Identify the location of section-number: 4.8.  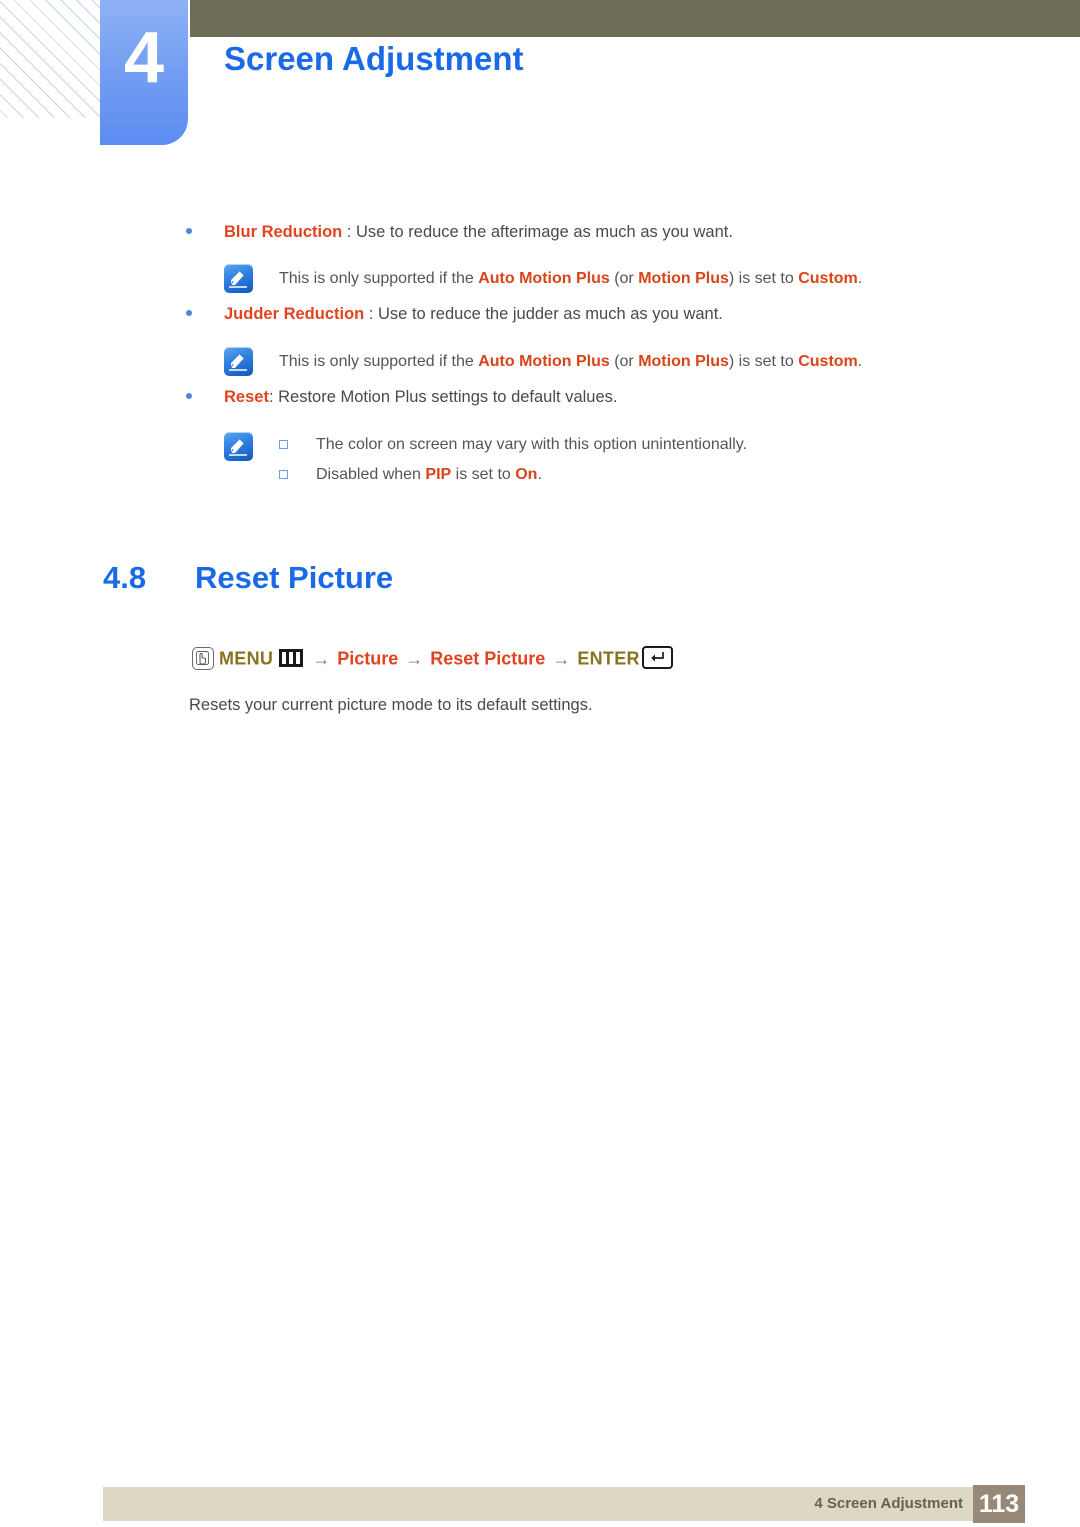
(125, 577).